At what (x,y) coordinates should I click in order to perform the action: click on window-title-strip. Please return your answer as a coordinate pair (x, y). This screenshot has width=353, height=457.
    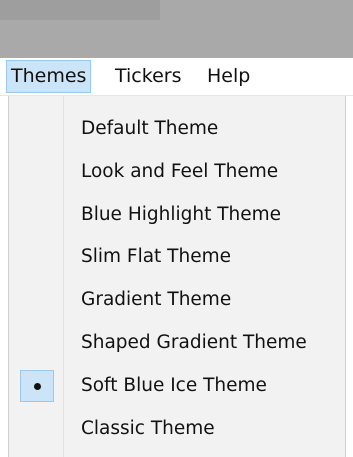
    Looking at the image, I should click on (176, 29).